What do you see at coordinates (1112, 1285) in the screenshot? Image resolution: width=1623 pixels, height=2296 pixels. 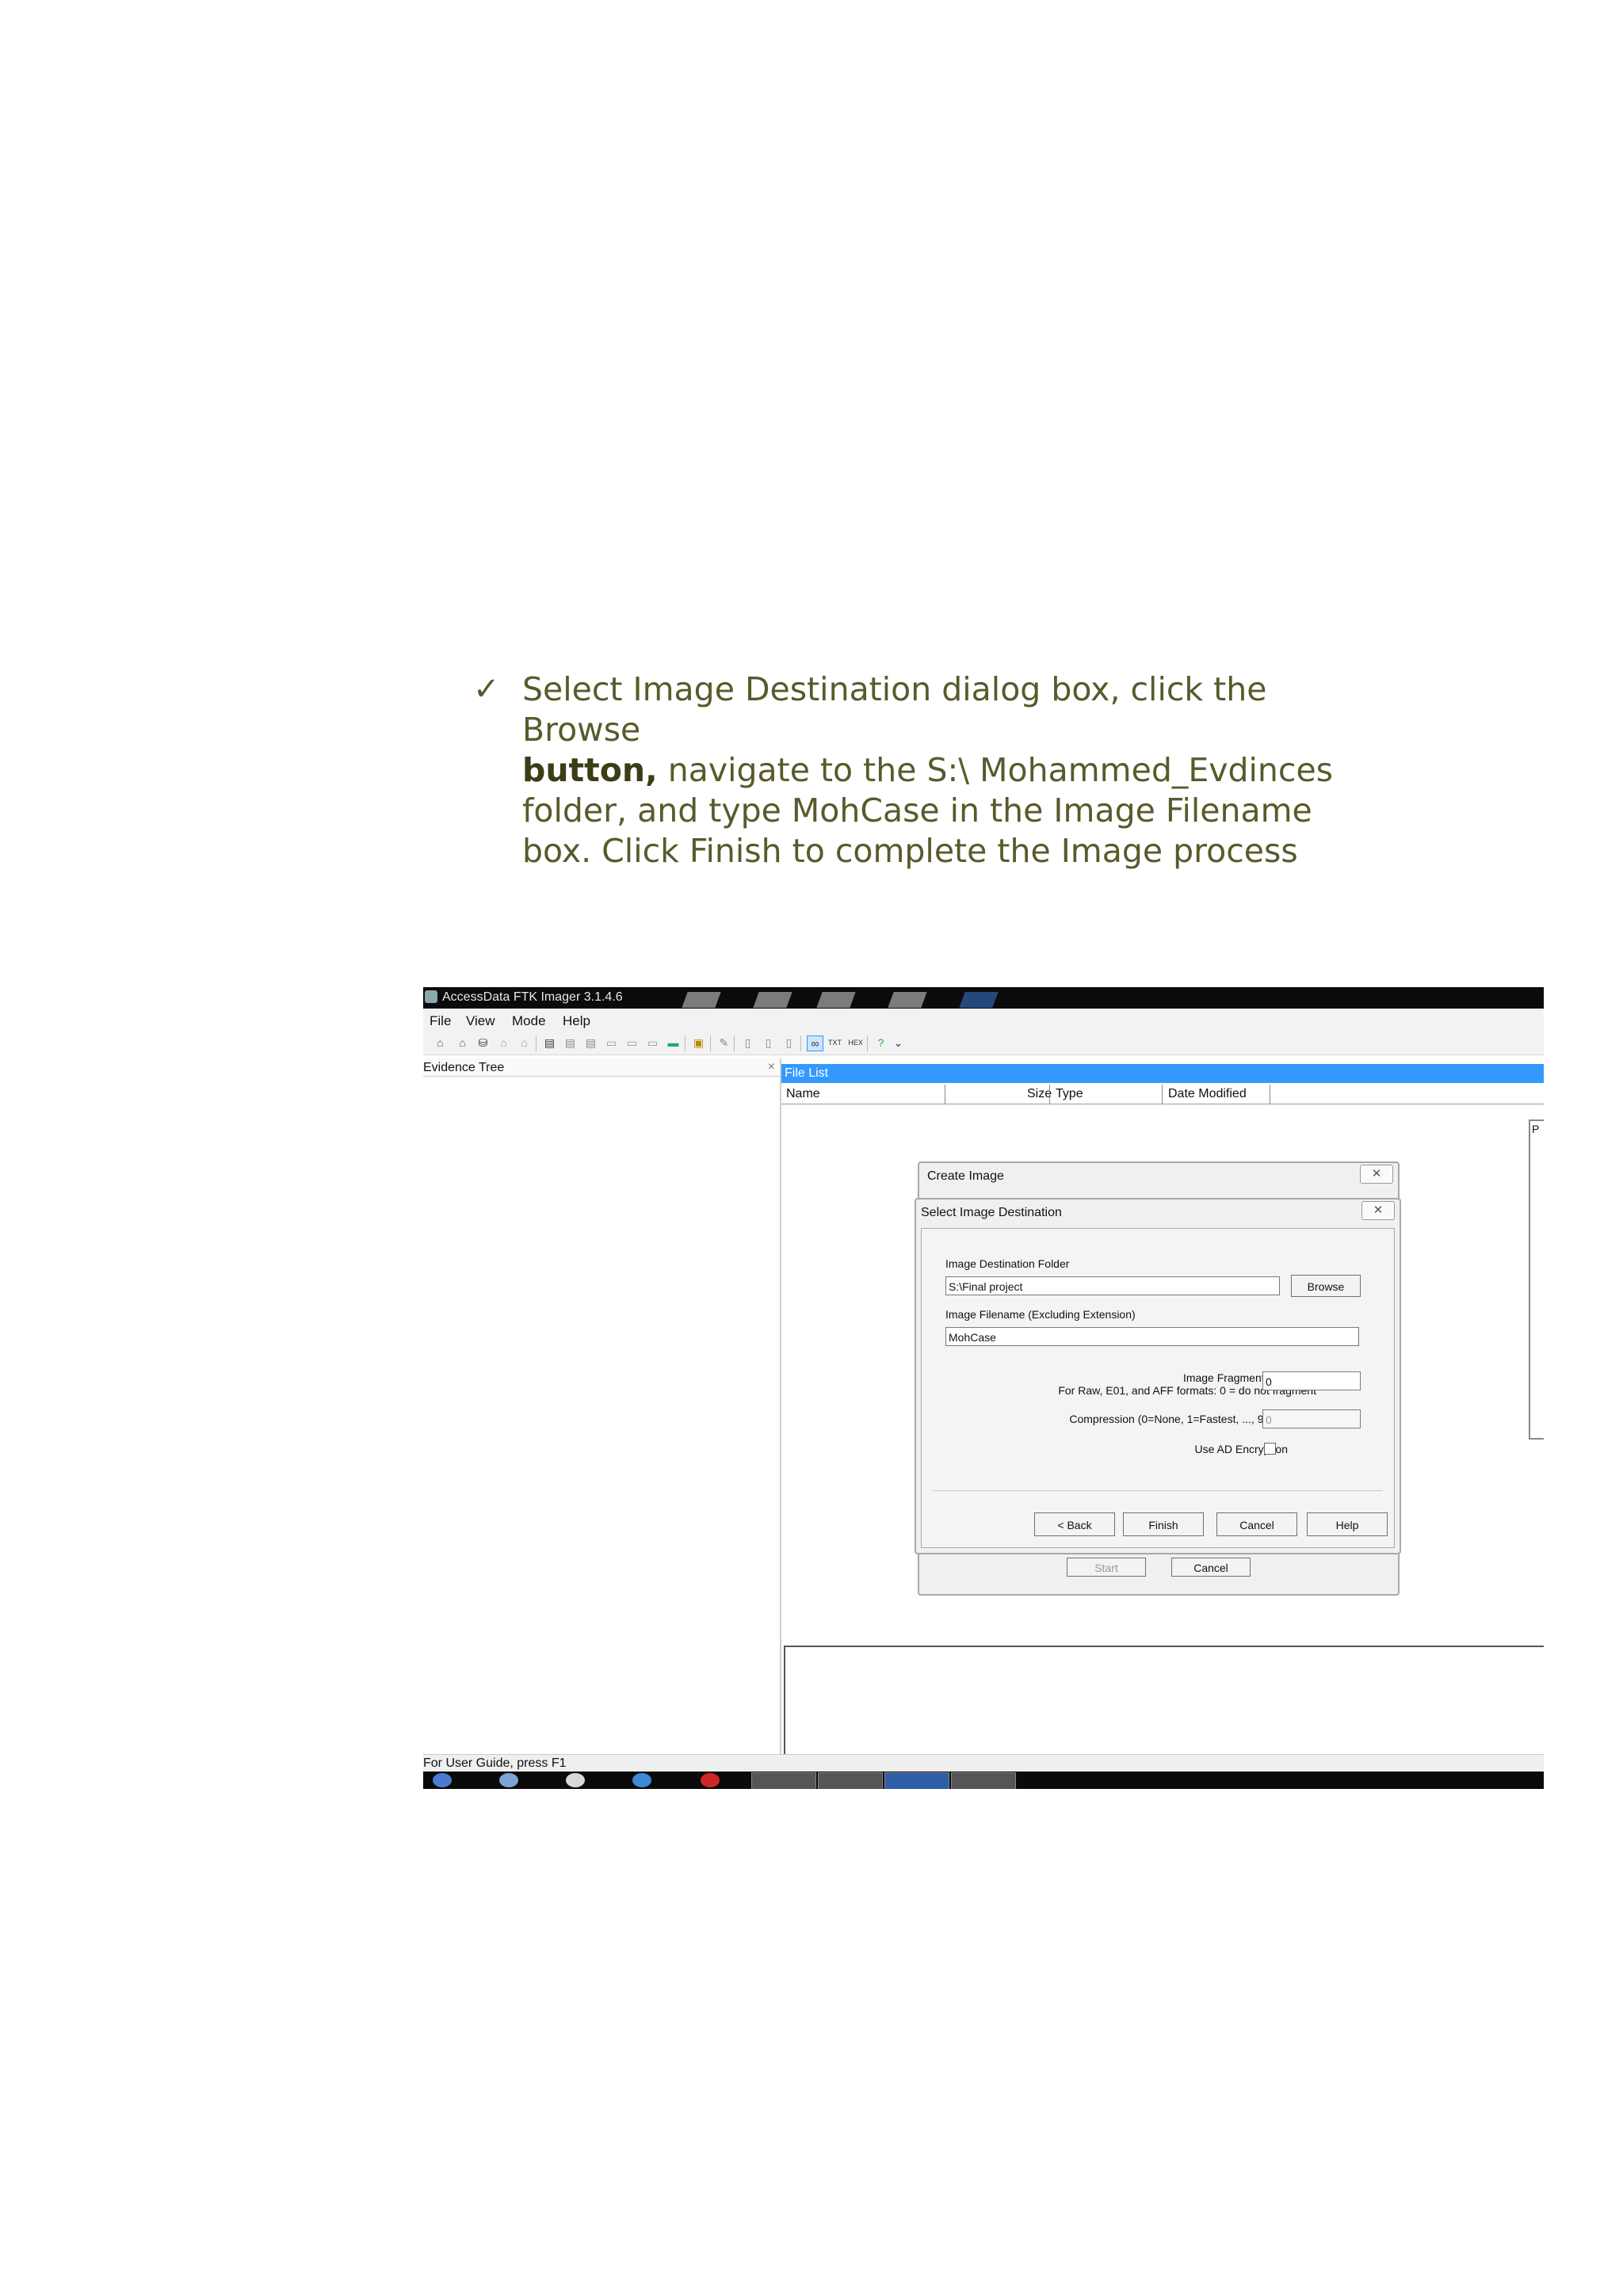 I see `destination-folder-input: S:\Final project` at bounding box center [1112, 1285].